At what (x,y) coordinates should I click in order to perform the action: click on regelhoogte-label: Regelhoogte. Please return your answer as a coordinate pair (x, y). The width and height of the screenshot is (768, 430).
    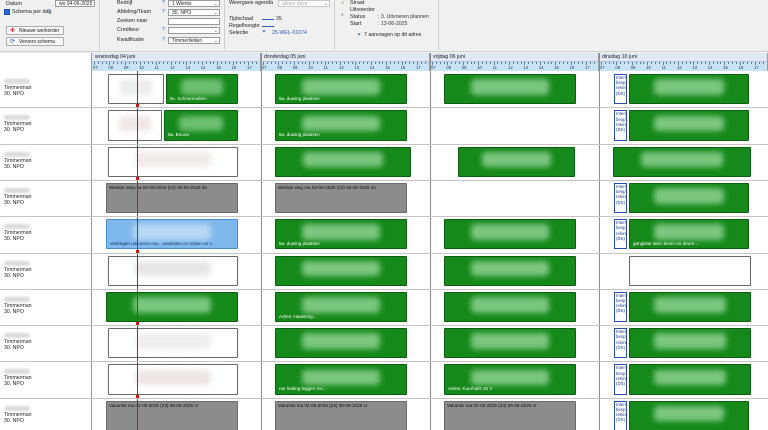
    Looking at the image, I should click on (244, 26).